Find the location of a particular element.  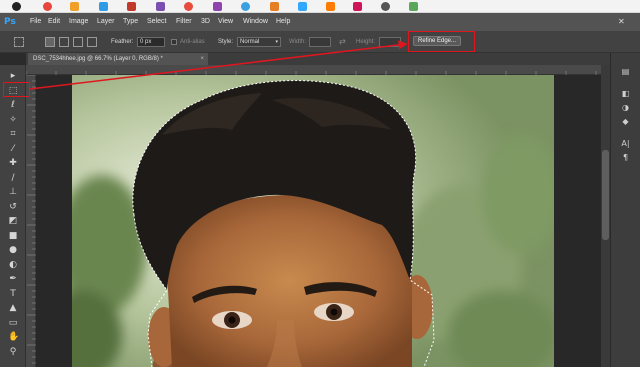

antialias-label: Anti-alias is located at coordinates (192, 42).